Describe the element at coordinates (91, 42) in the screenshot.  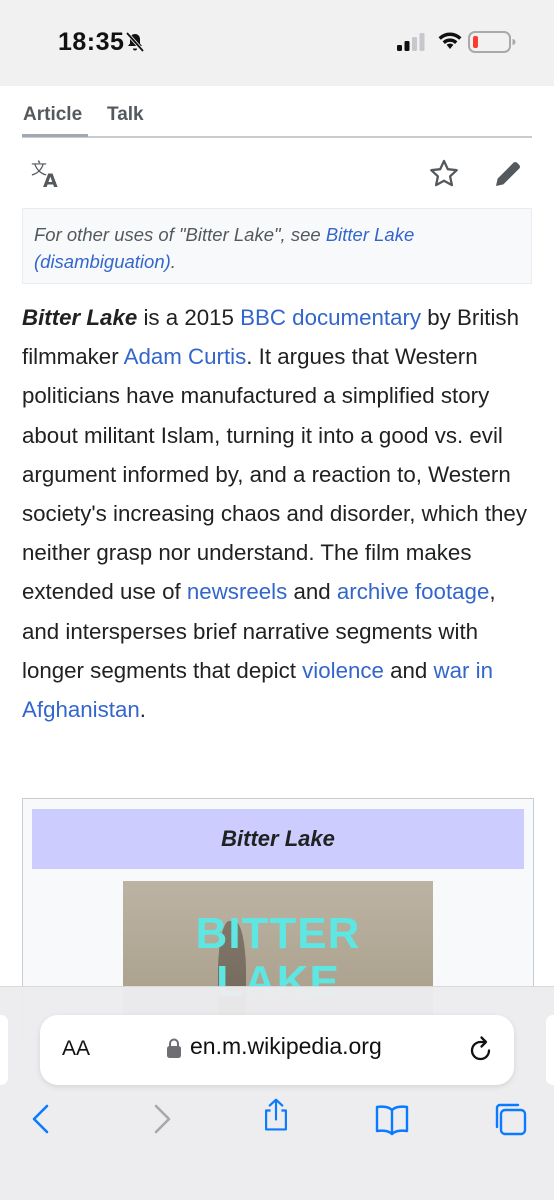
I see `status-time: 18:35` at that location.